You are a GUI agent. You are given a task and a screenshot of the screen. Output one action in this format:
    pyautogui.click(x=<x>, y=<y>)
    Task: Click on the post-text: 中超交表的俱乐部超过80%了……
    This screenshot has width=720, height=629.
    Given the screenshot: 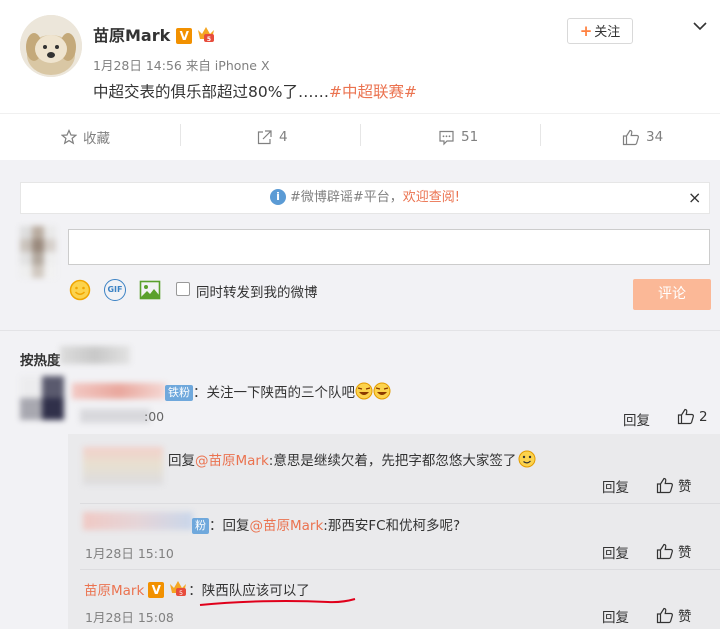 What is the action you would take?
    pyautogui.click(x=211, y=92)
    